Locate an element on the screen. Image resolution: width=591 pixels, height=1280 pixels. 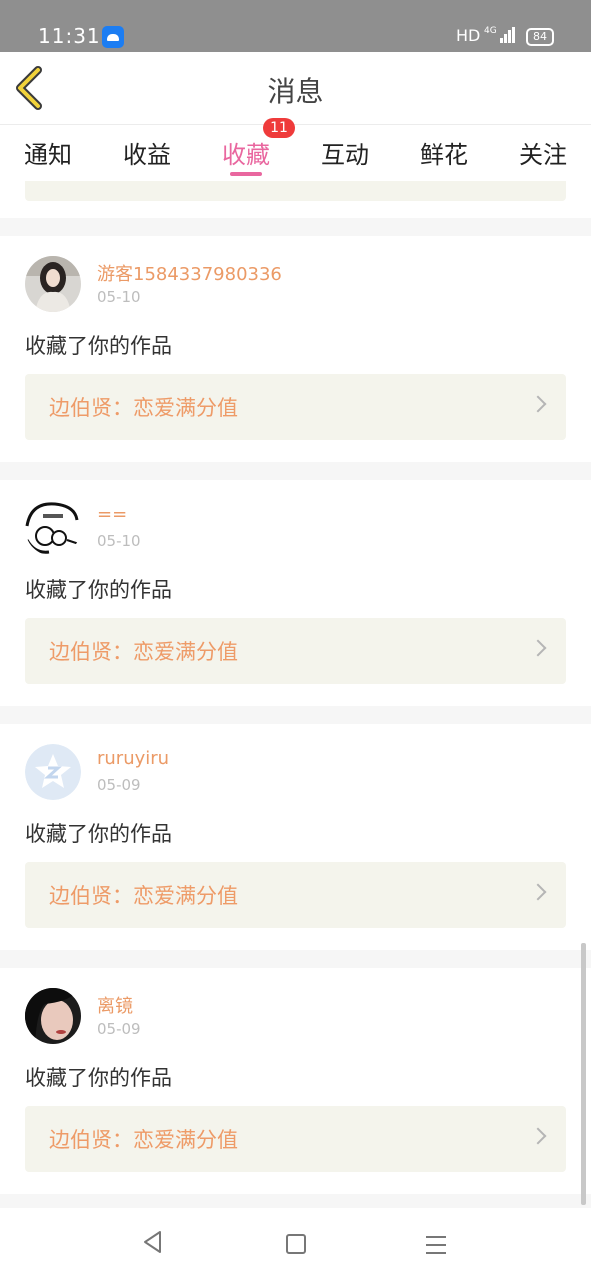
tab-favorites: 收藏 is located at coordinates (246, 152).